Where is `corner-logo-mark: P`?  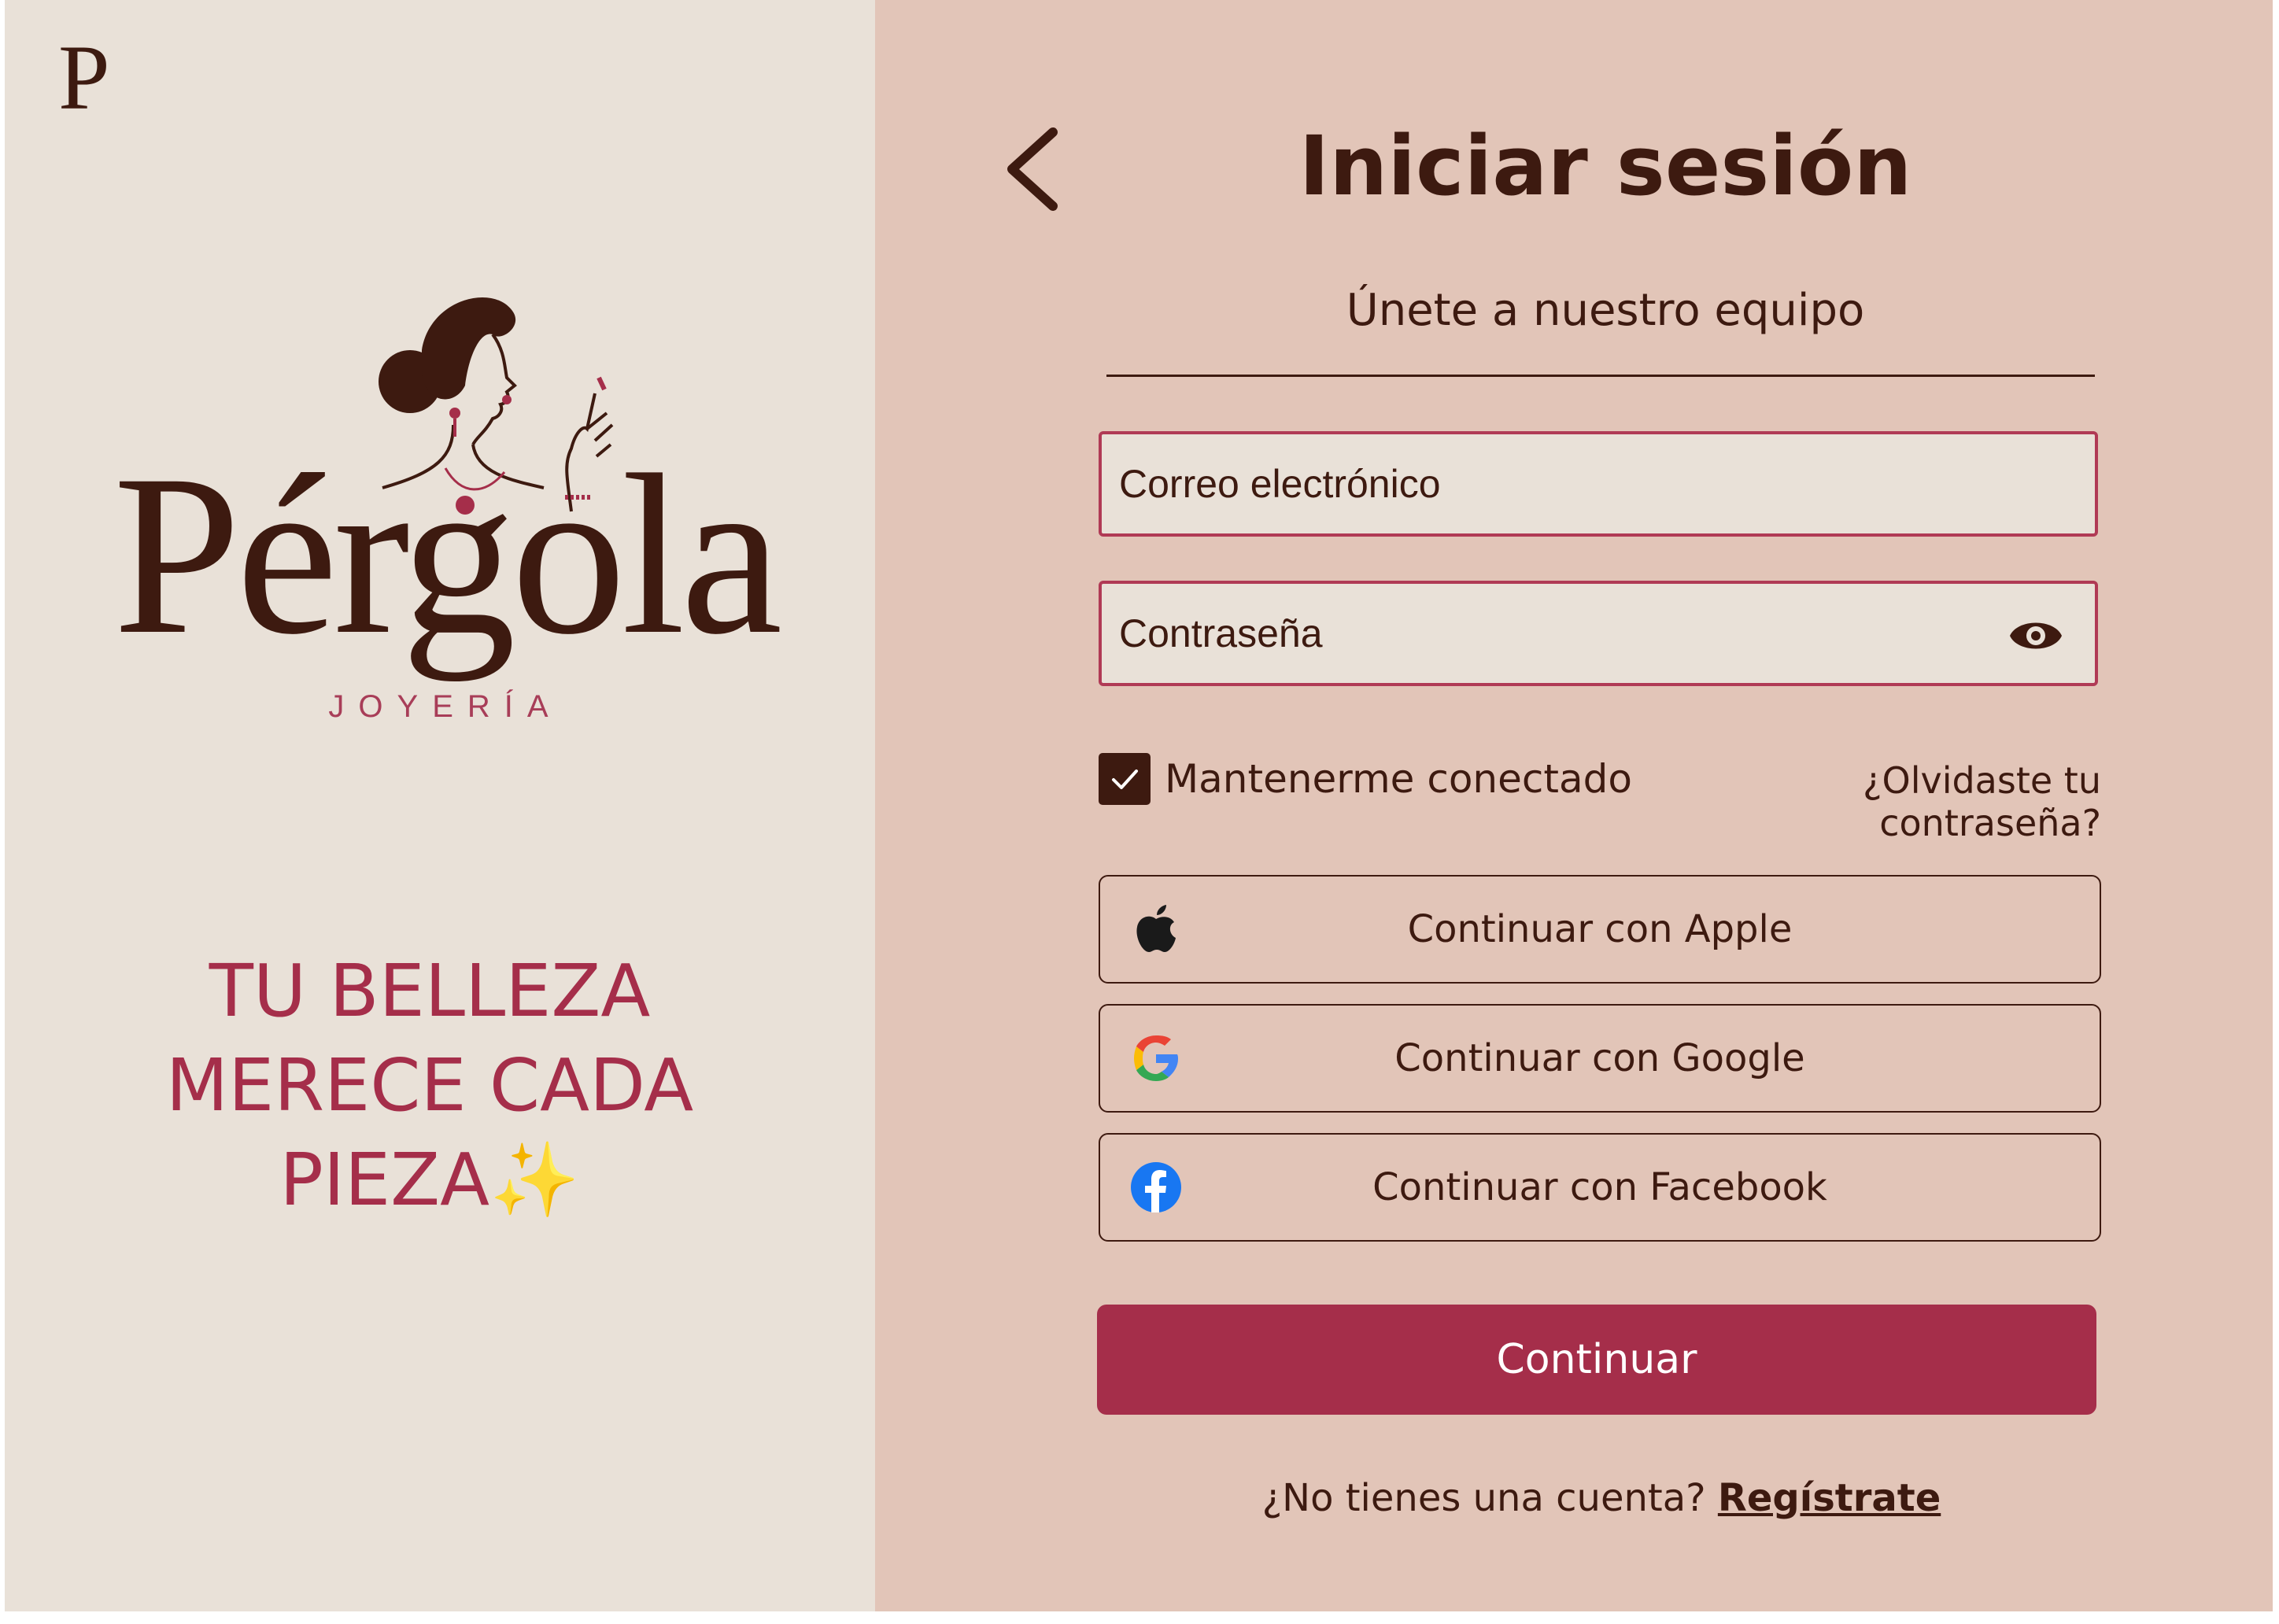
corner-logo-mark: P is located at coordinates (84, 77).